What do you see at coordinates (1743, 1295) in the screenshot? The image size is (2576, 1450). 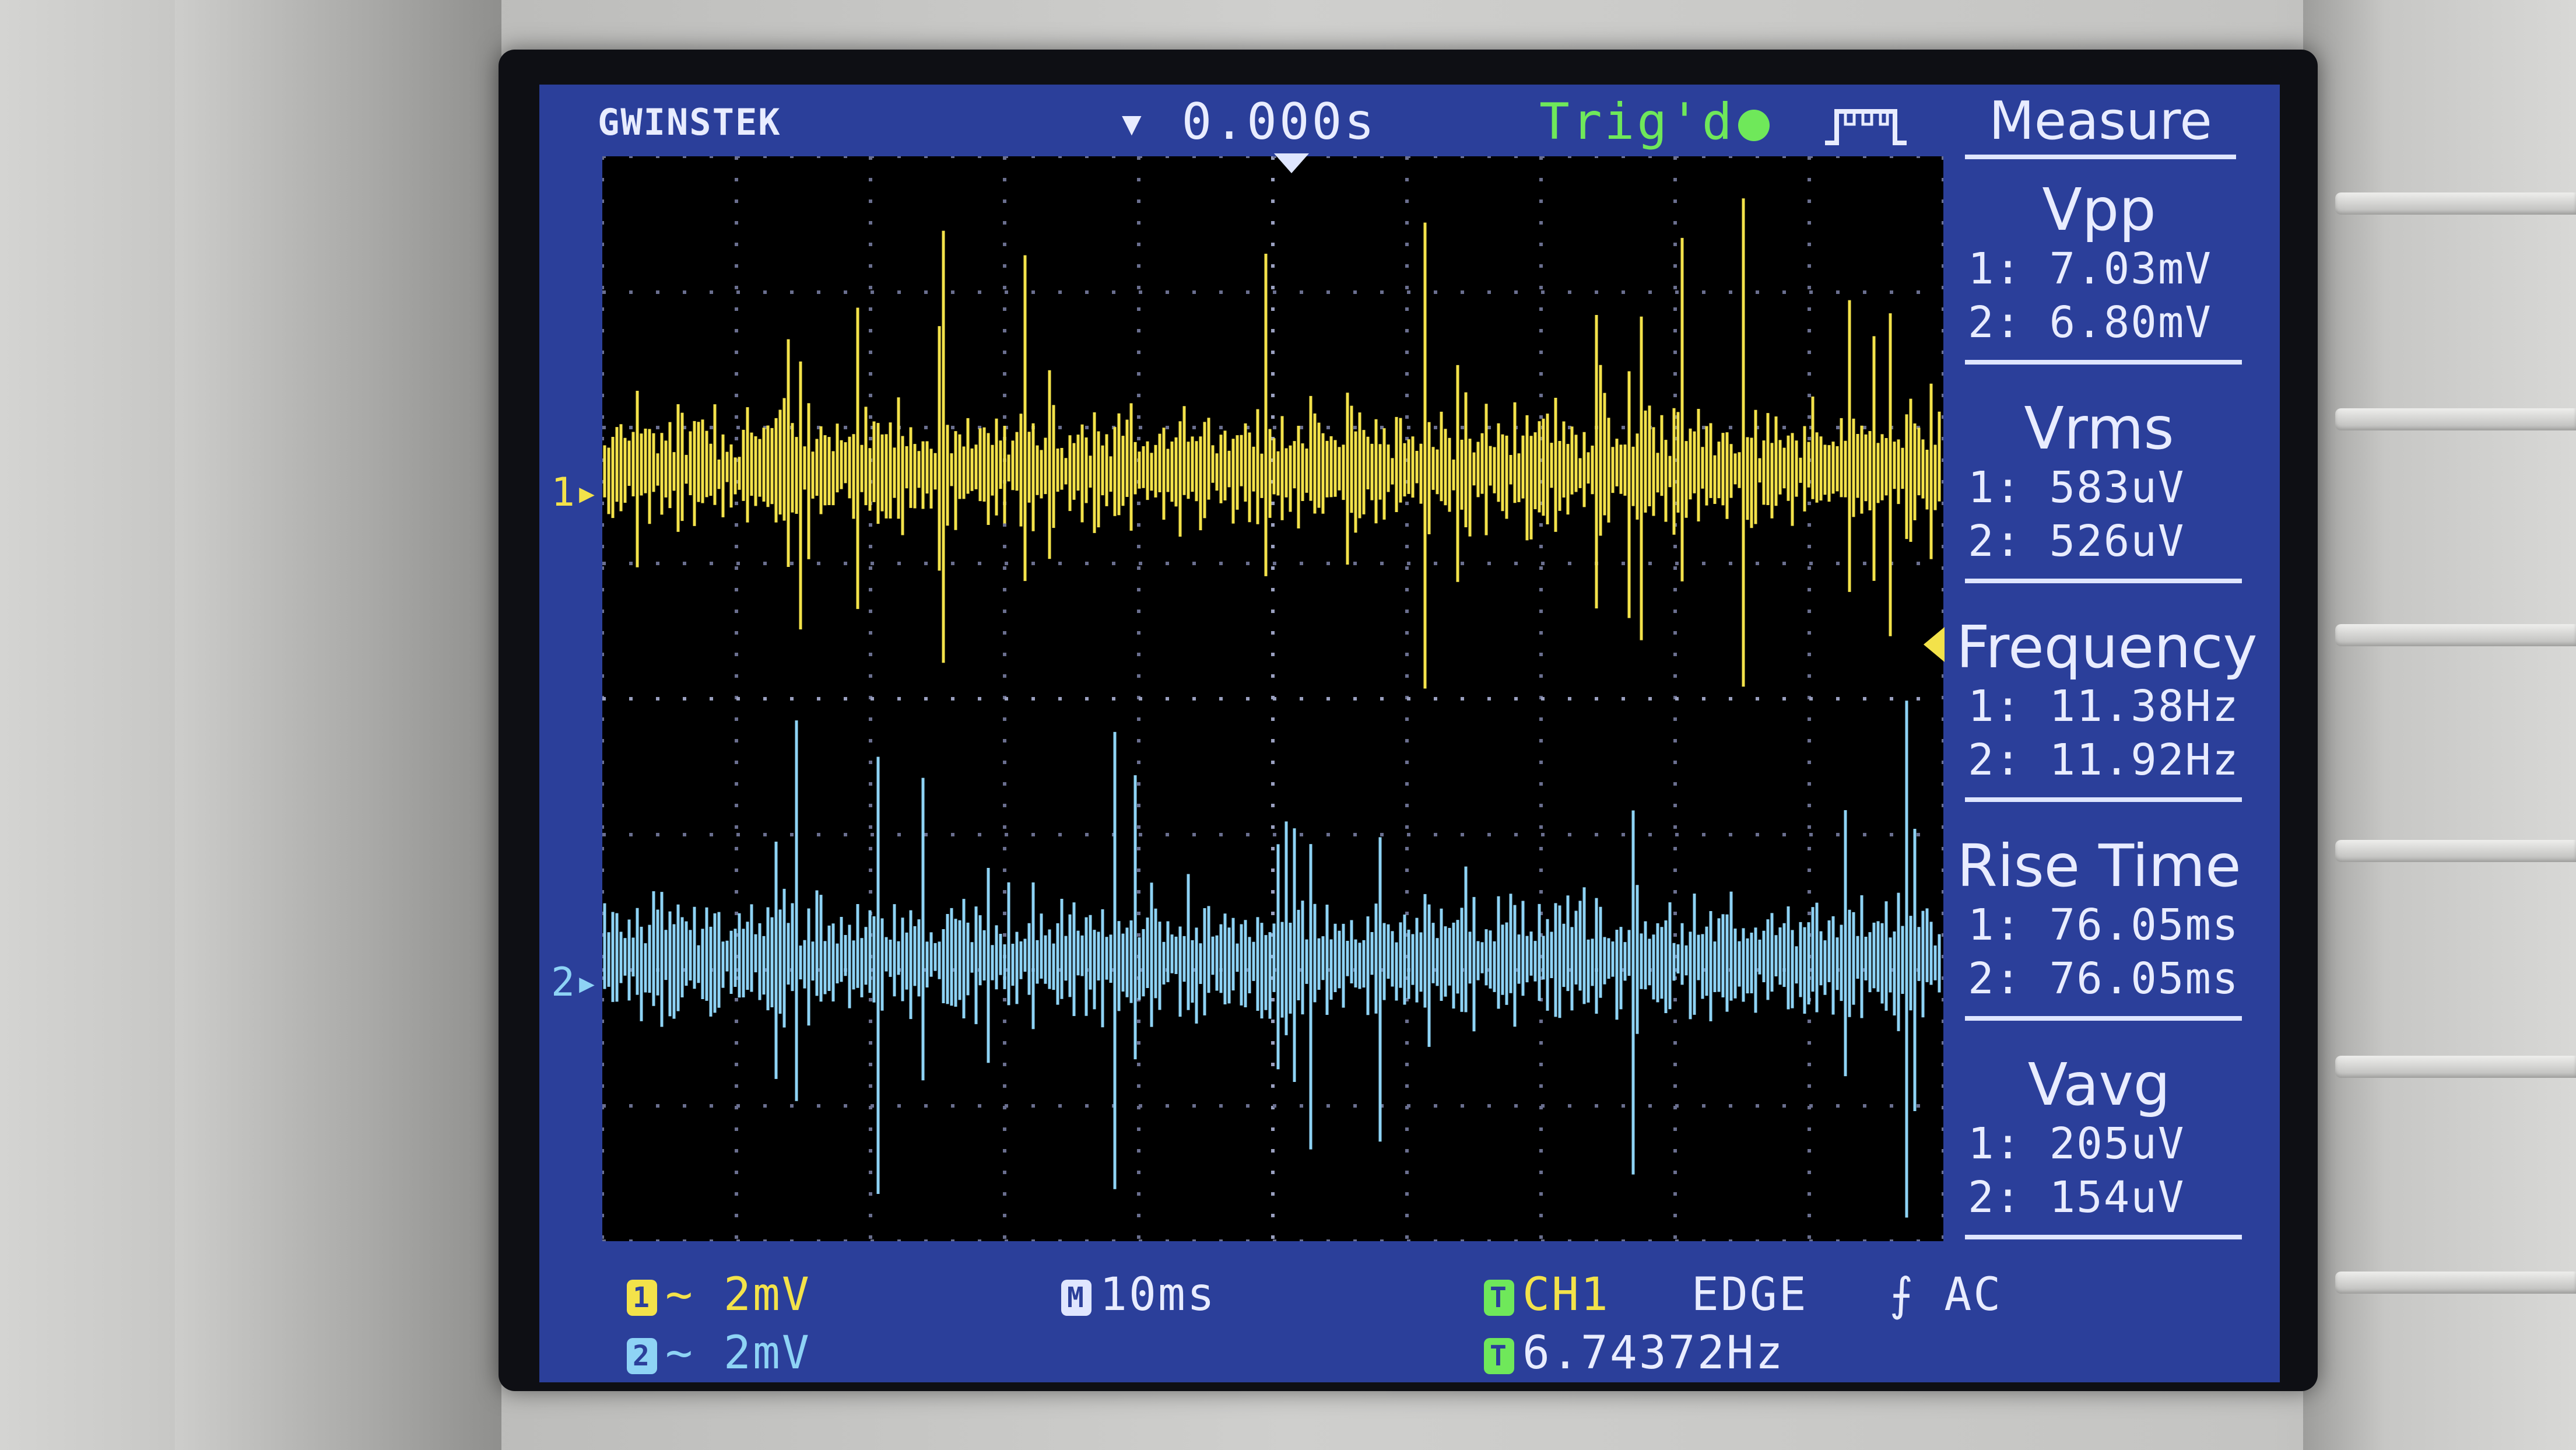 I see `trigger-settings-readout: T CH1 EDGE ⨍ AC` at bounding box center [1743, 1295].